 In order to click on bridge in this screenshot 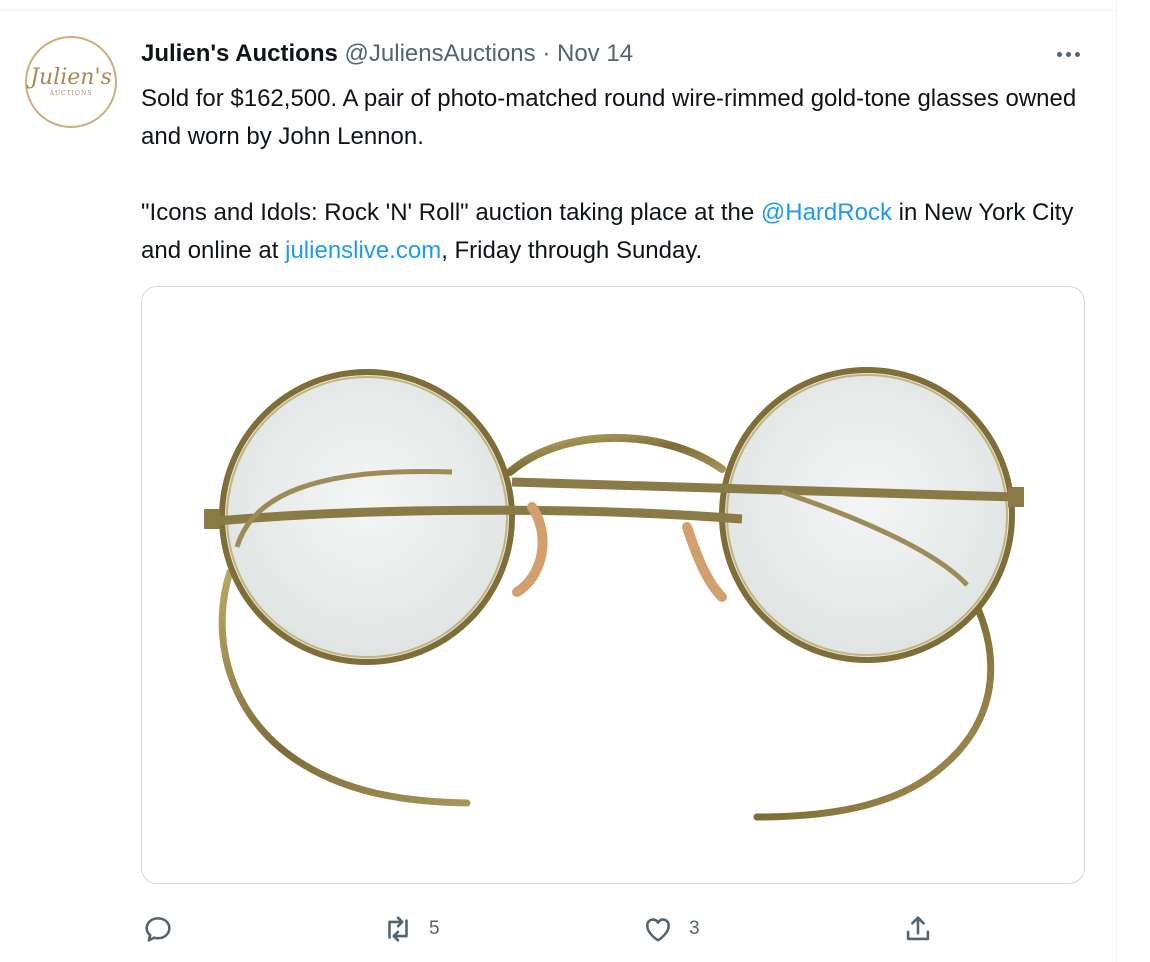, I will do `click(616, 454)`.